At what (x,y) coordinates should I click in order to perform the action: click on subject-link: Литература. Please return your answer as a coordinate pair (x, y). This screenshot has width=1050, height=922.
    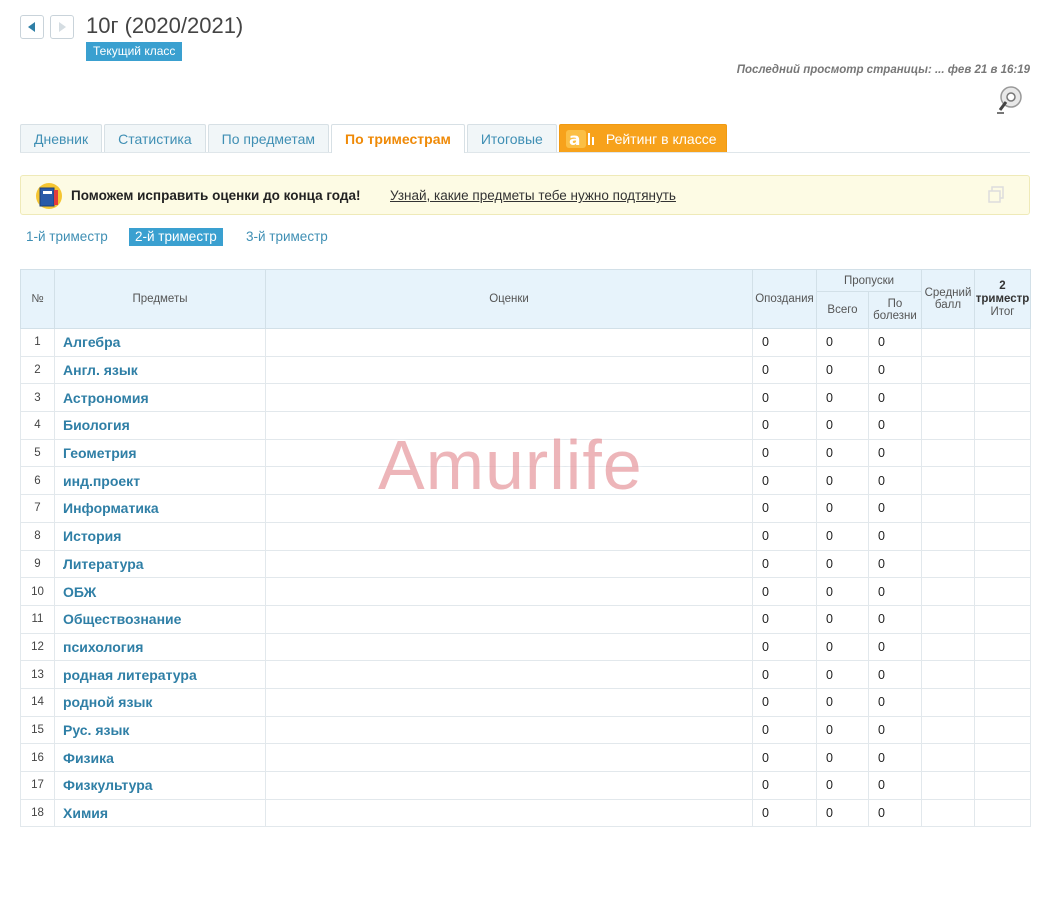
    Looking at the image, I should click on (160, 564).